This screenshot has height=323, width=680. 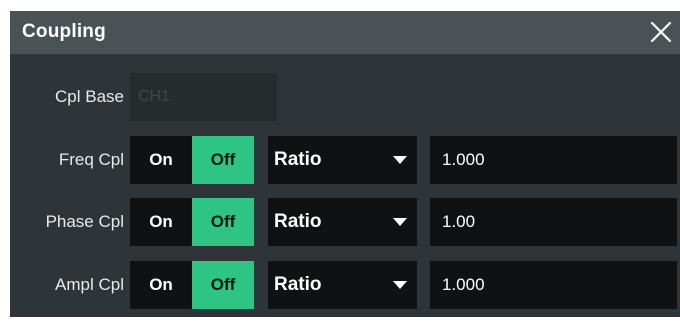 I want to click on ampl-cpl-mode-value: Ratio, so click(x=298, y=284).